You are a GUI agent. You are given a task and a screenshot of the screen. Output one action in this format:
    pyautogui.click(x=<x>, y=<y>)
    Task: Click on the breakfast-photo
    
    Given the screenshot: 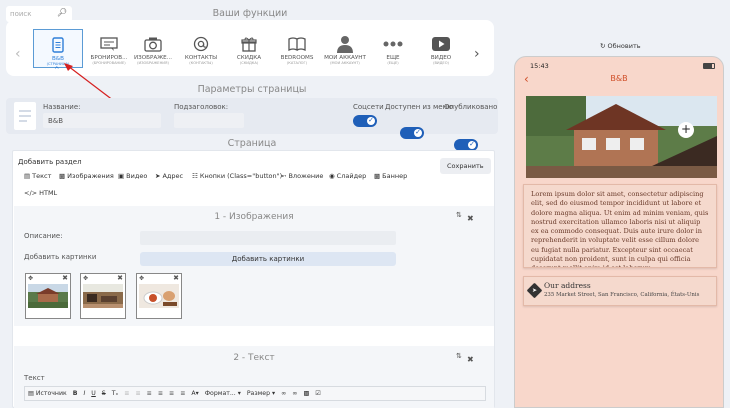 What is the action you would take?
    pyautogui.click(x=159, y=296)
    